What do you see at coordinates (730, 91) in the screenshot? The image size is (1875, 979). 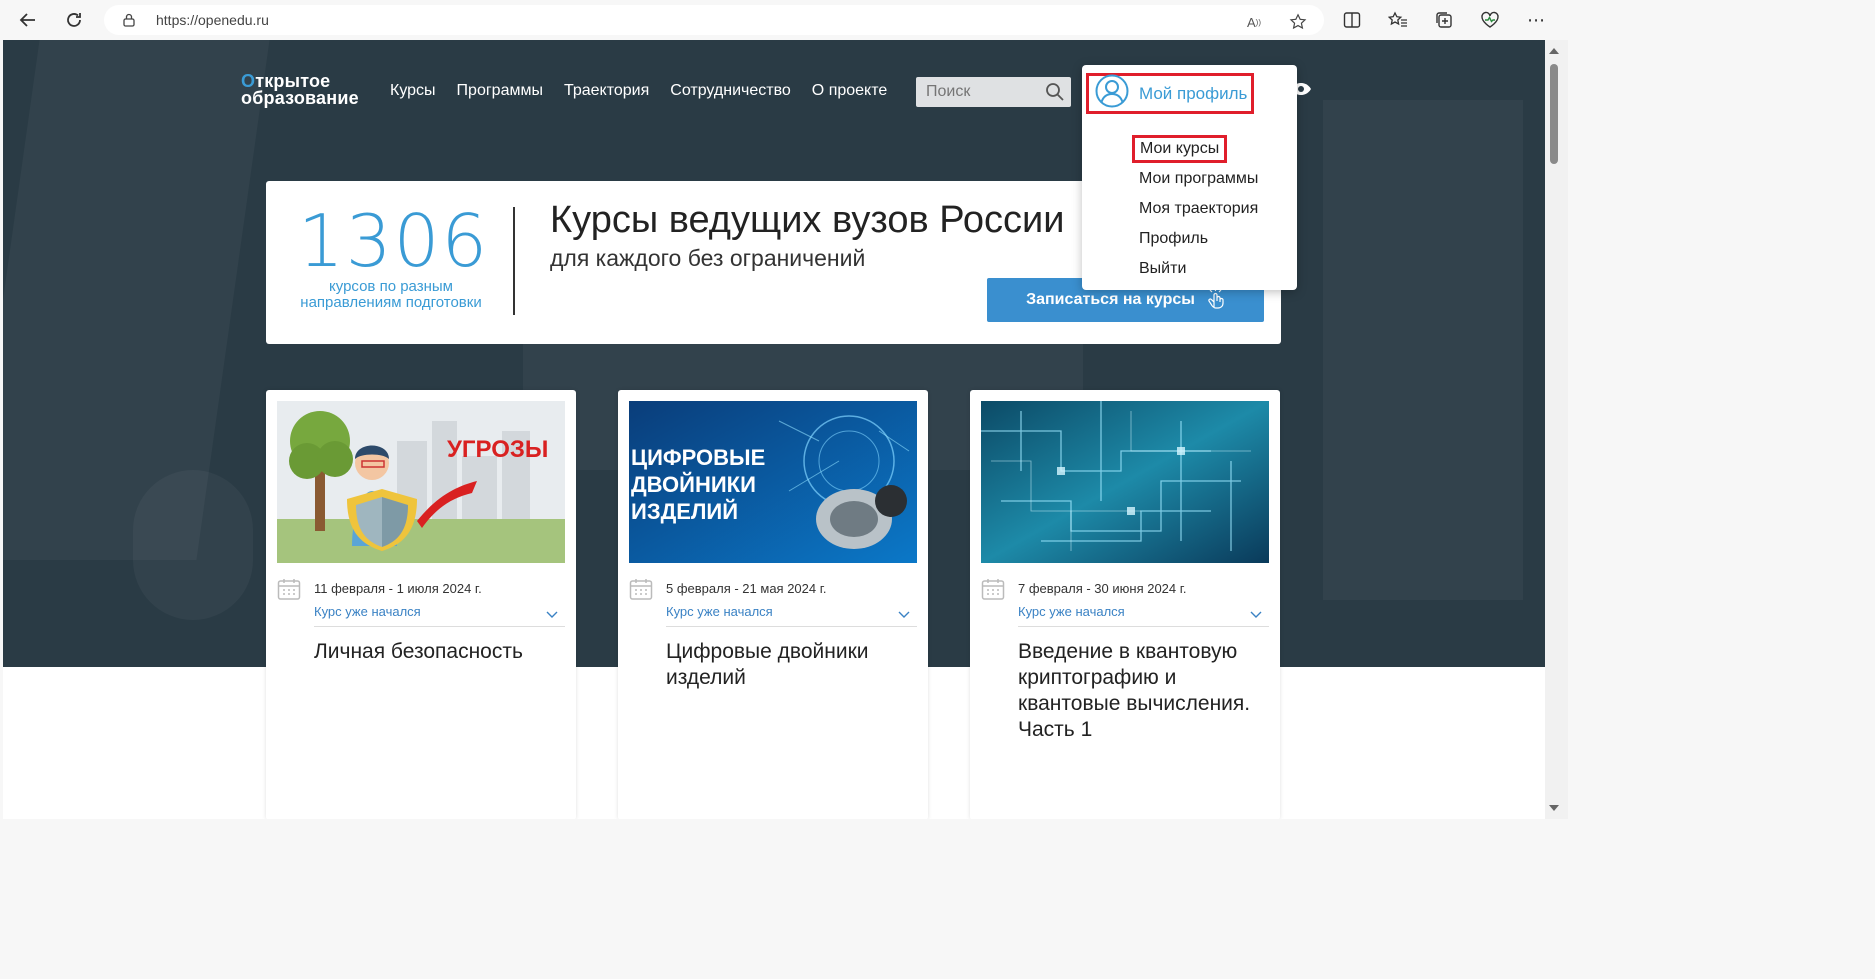 I see `menu-item-cooperation: Сотрудничество` at bounding box center [730, 91].